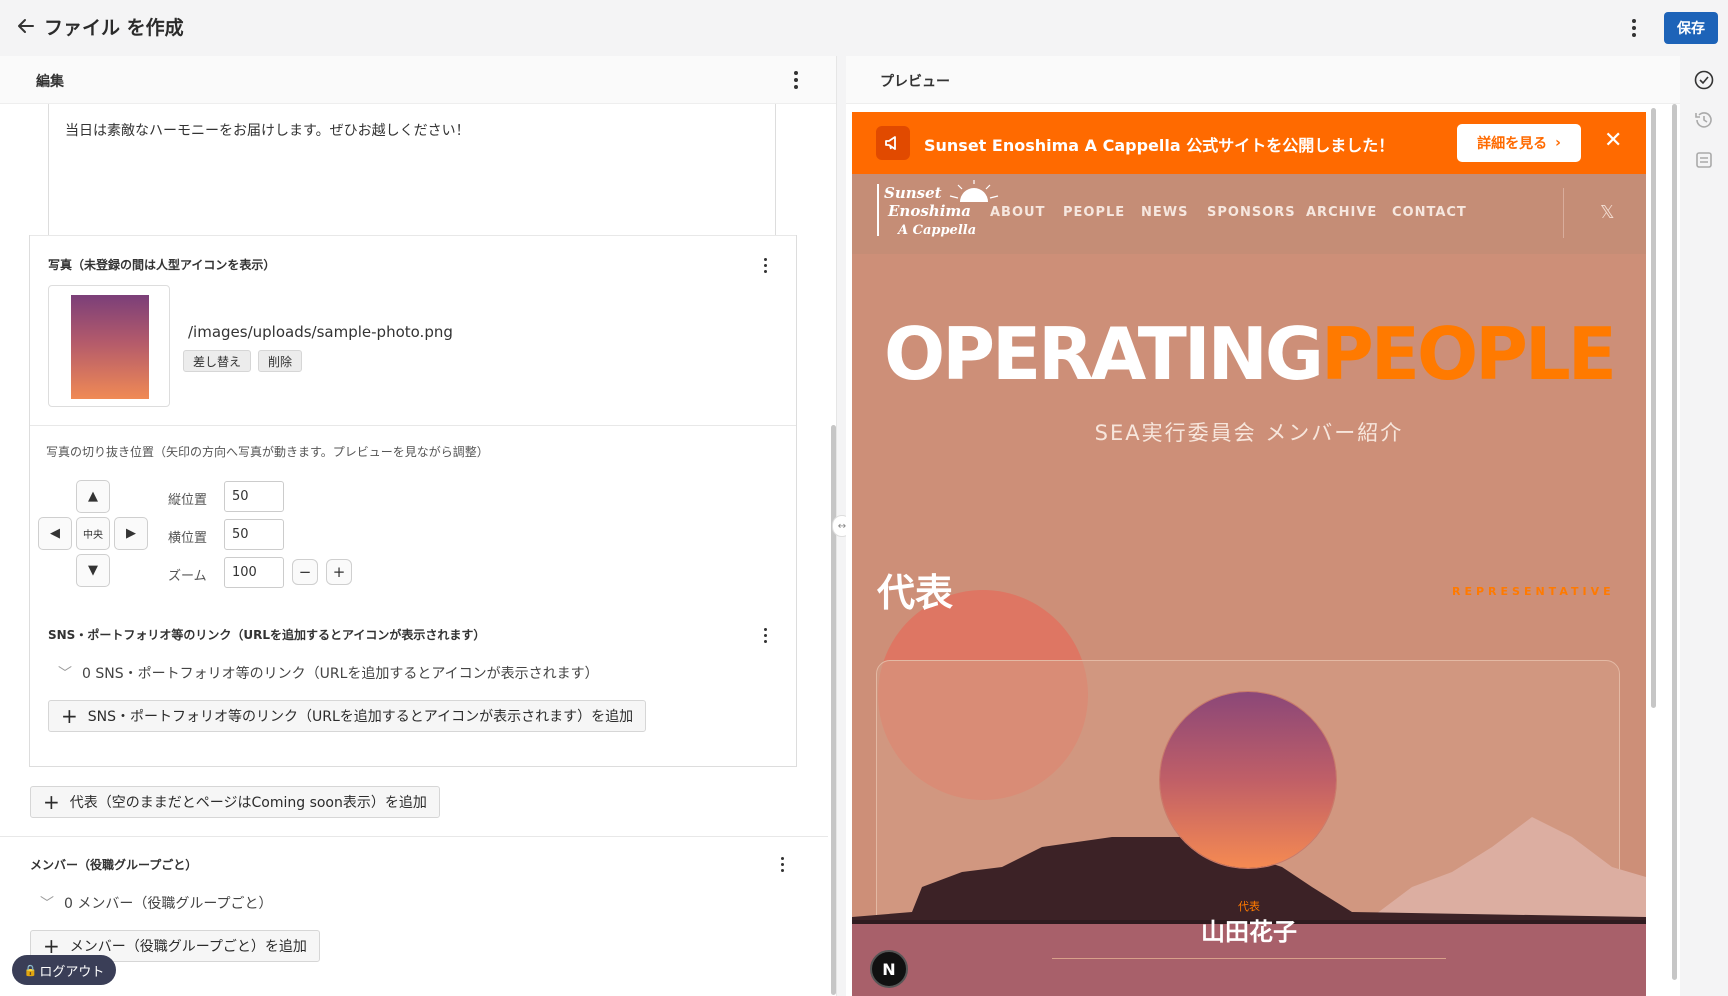 The image size is (1728, 996). Describe the element at coordinates (1653, 408) in the screenshot. I see `preview-scrollbar` at that location.